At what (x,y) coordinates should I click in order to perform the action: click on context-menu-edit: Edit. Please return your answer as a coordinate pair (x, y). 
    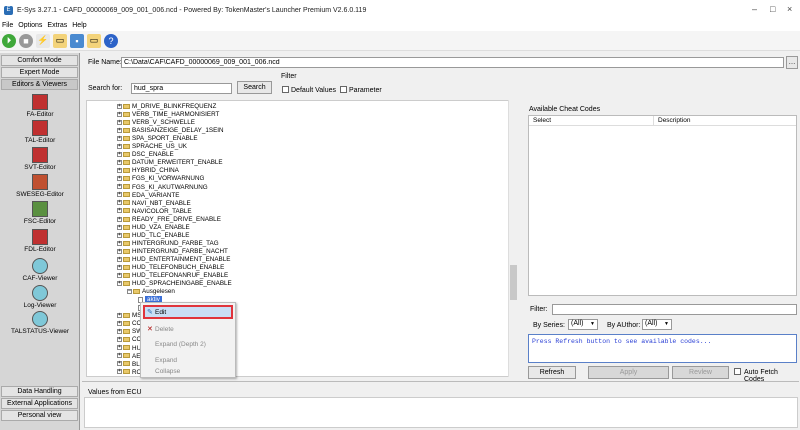
    Looking at the image, I should click on (160, 312).